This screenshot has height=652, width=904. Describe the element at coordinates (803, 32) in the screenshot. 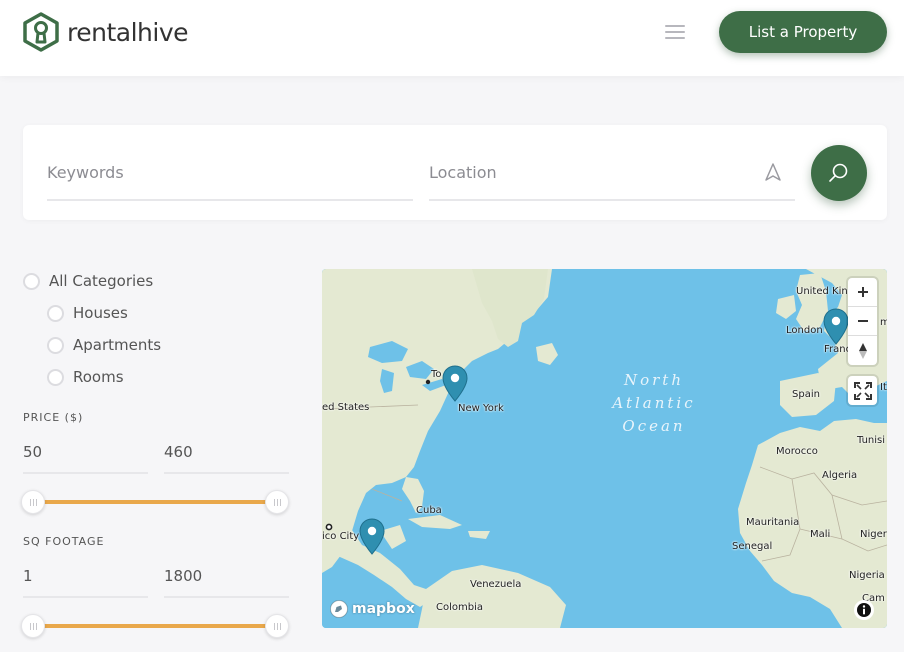

I see `list-property-button: List a Property` at that location.